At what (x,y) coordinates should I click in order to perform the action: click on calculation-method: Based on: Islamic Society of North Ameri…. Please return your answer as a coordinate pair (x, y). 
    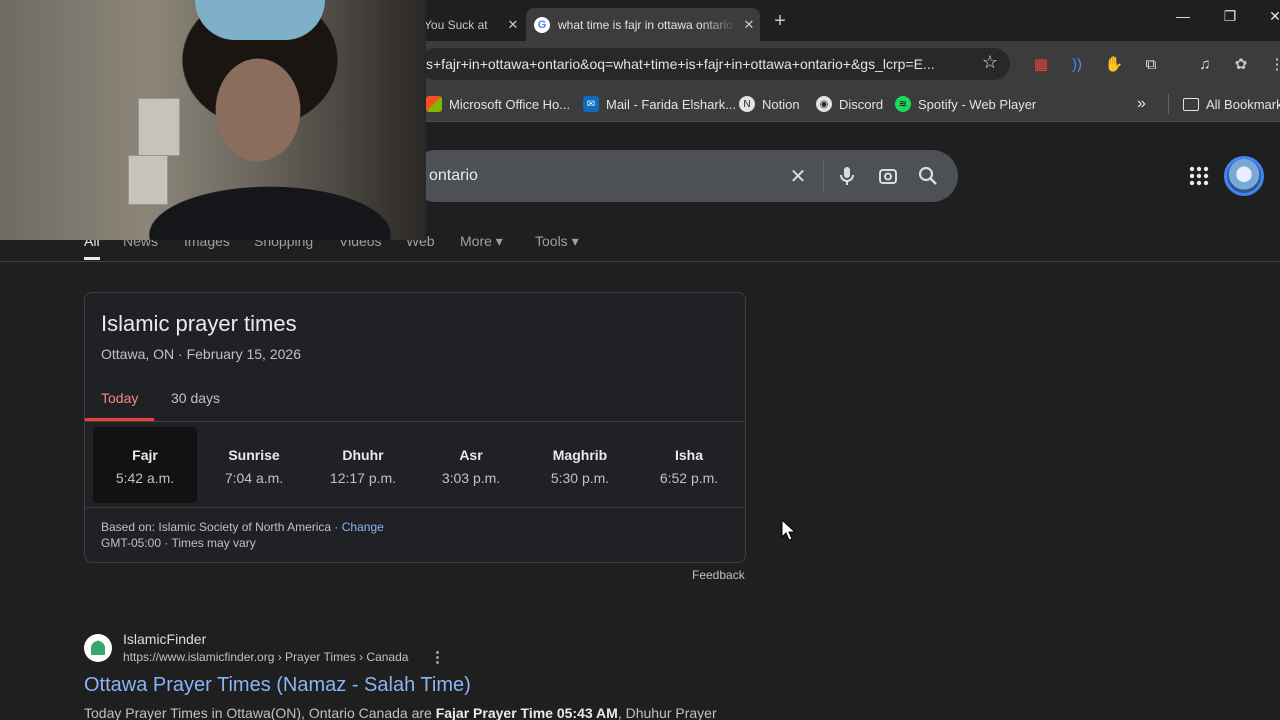
    Looking at the image, I should click on (242, 527).